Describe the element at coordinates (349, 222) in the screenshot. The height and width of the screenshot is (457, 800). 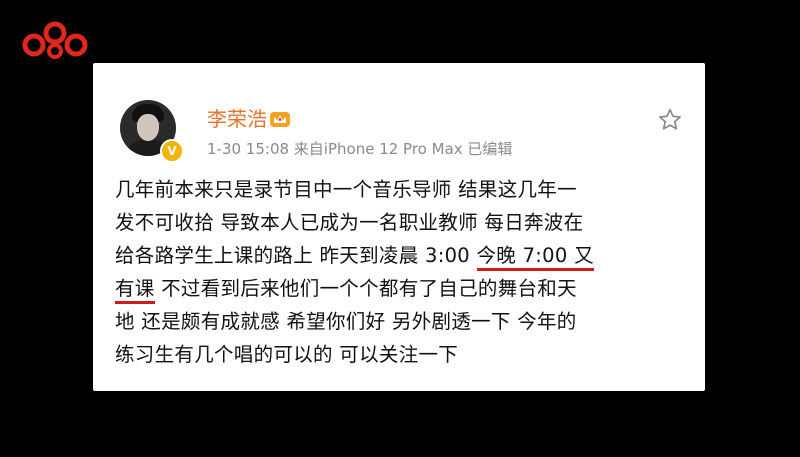
I see `post-text-line: 发不可收拾 导致本人已成为一名职业教师 每日奔波在` at that location.